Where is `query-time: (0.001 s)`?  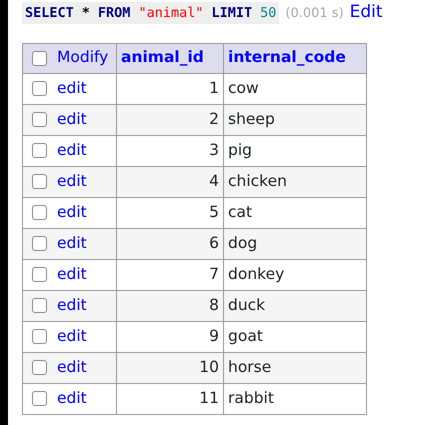 query-time: (0.001 s) is located at coordinates (314, 14).